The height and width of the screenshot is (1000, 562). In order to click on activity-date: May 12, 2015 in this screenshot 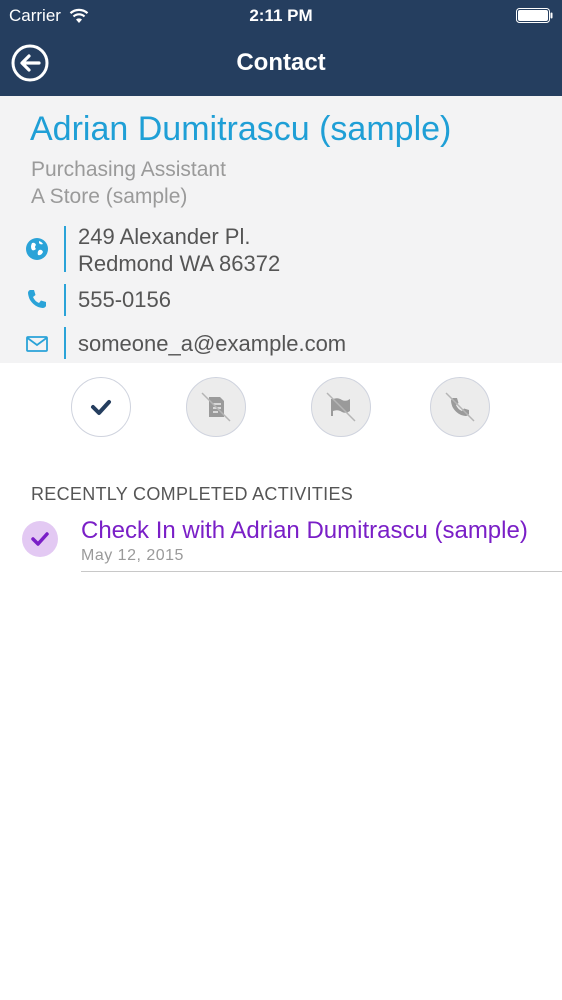, I will do `click(132, 555)`.